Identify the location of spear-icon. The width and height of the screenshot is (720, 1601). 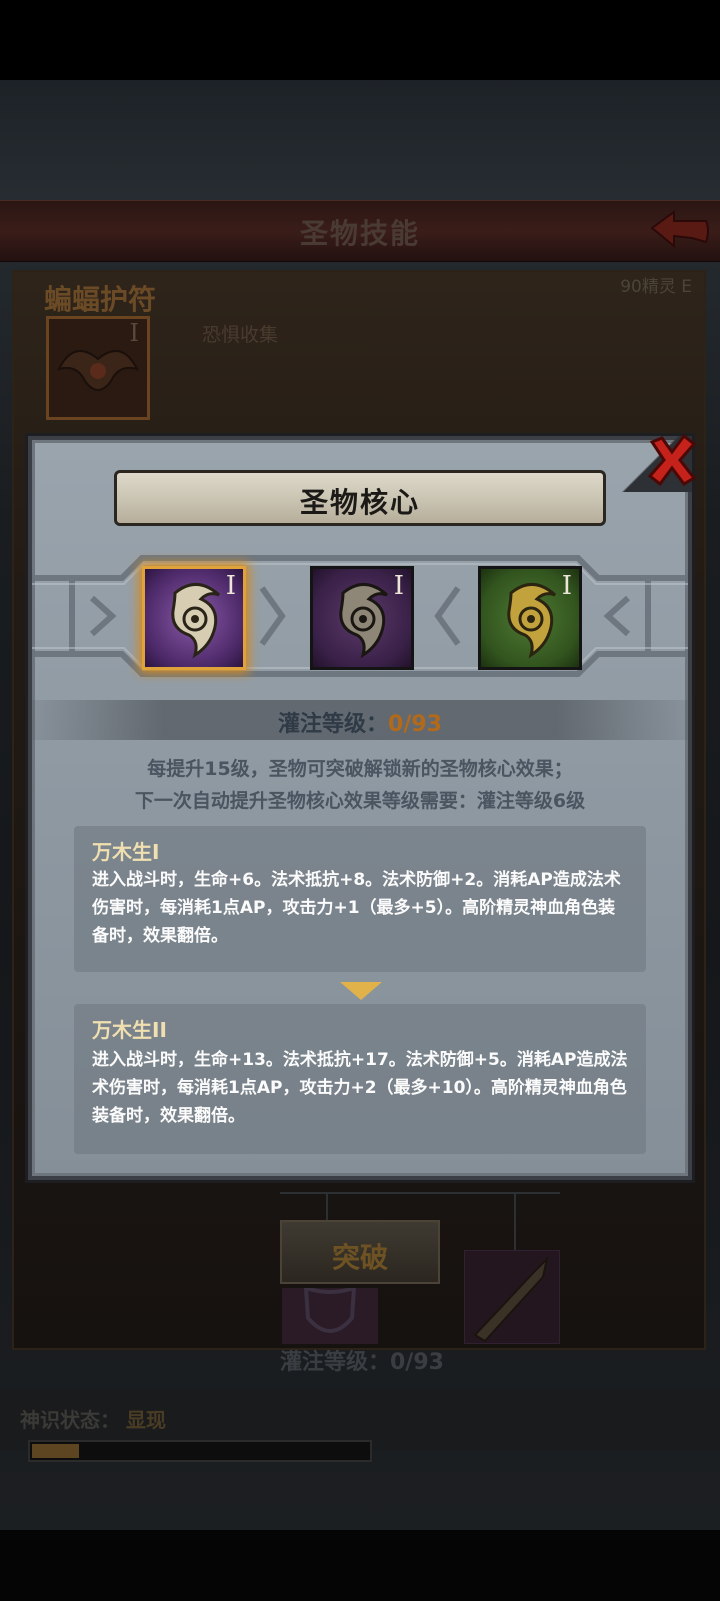
(512, 1297).